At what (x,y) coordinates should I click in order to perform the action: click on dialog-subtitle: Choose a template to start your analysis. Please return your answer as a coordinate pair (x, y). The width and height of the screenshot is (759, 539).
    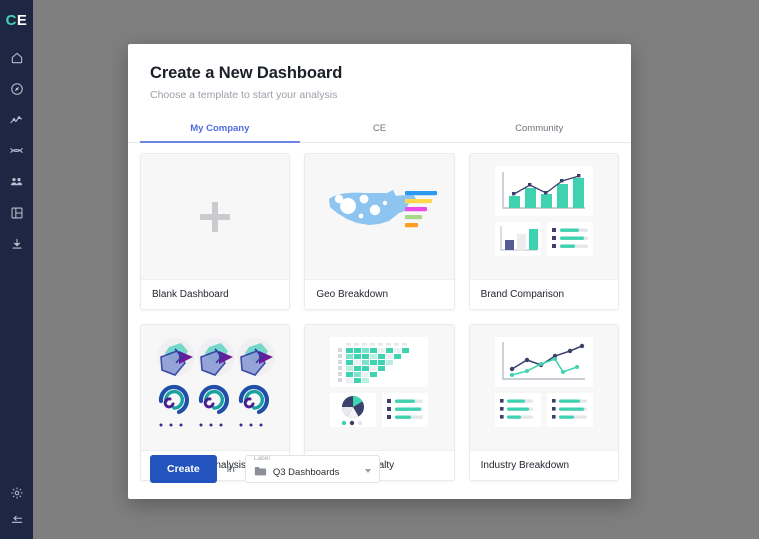
    Looking at the image, I should click on (244, 95).